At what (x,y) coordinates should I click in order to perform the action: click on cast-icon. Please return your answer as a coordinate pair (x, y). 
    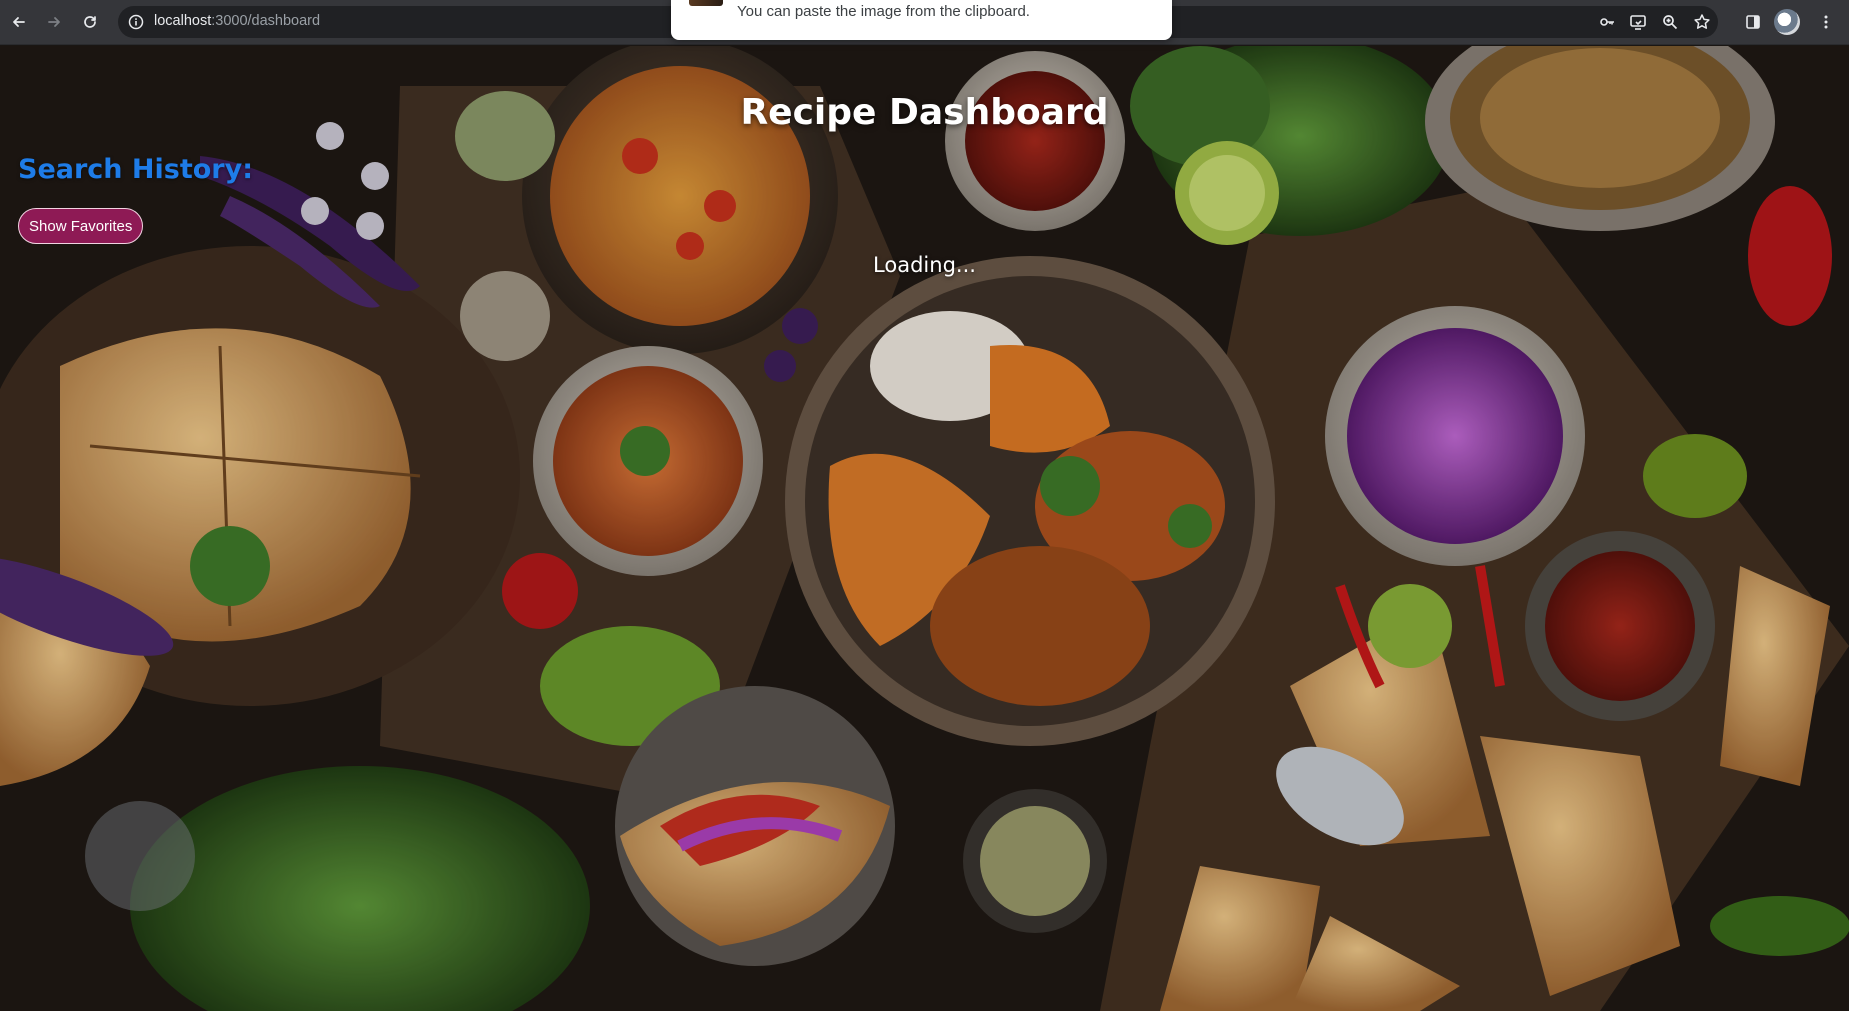
    Looking at the image, I should click on (1638, 22).